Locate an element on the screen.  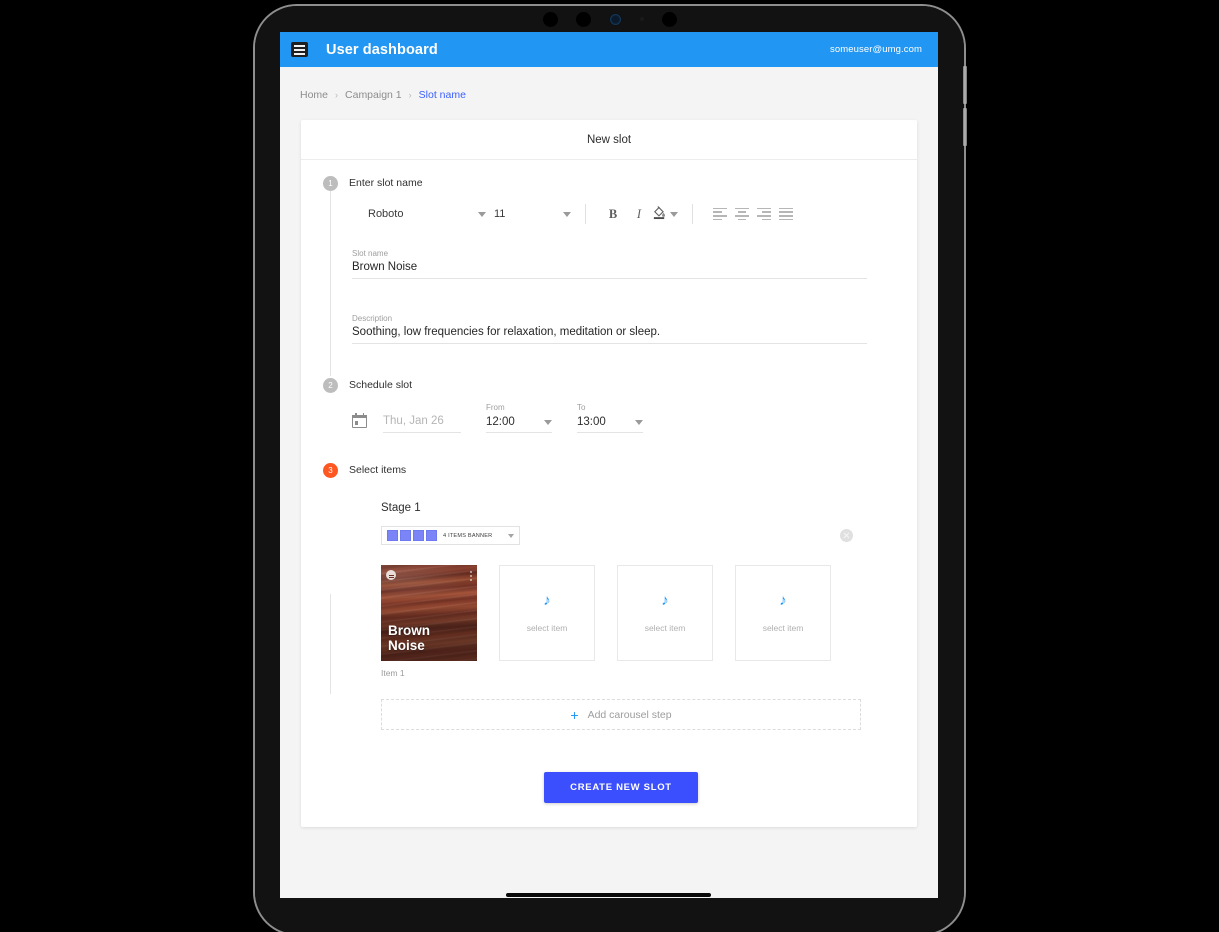
to-time-value: 13:00 is located at coordinates (591, 422).